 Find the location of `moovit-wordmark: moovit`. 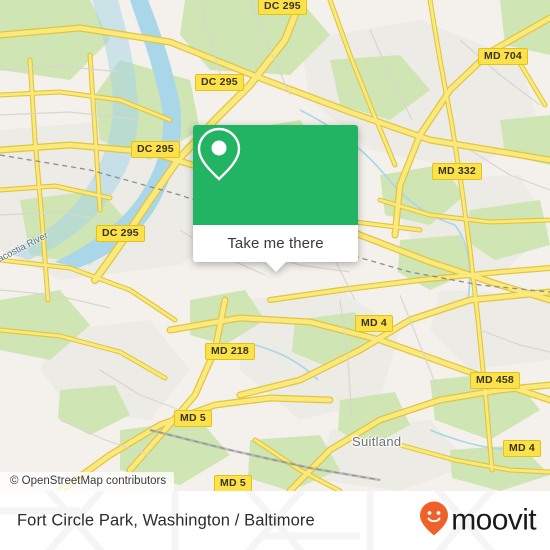

moovit-wordmark: moovit is located at coordinates (493, 520).